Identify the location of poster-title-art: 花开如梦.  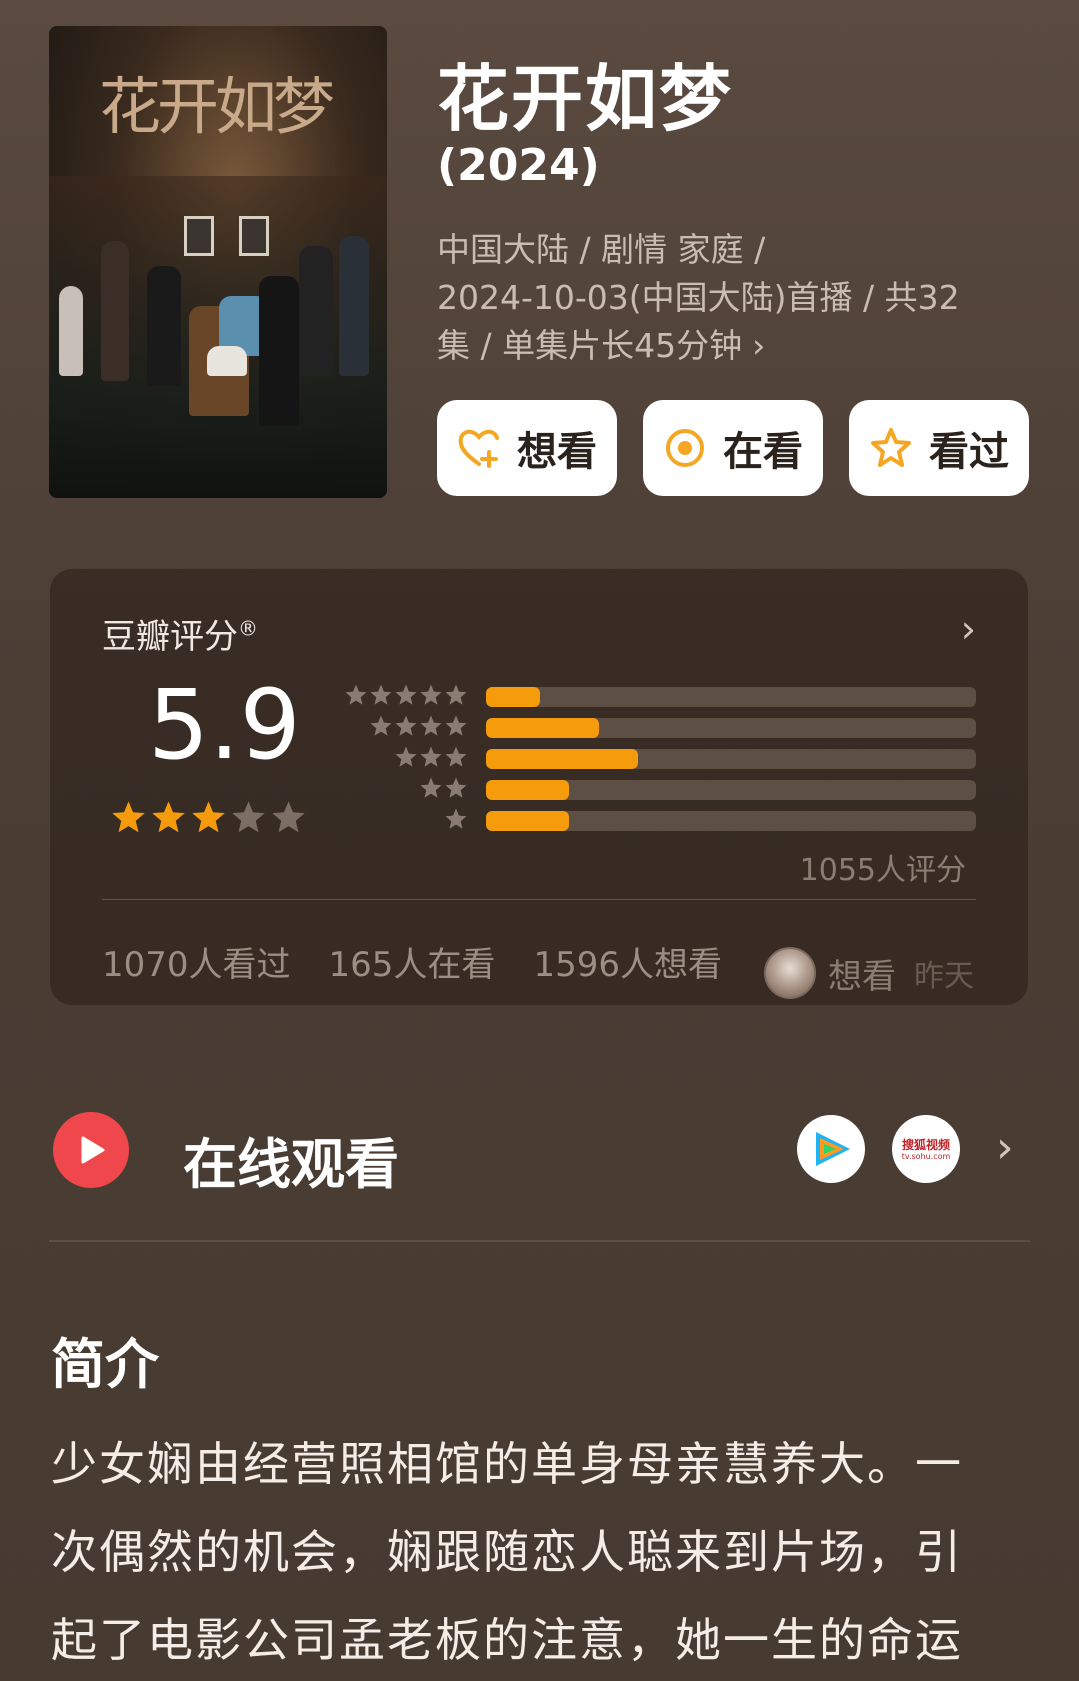
(217, 106).